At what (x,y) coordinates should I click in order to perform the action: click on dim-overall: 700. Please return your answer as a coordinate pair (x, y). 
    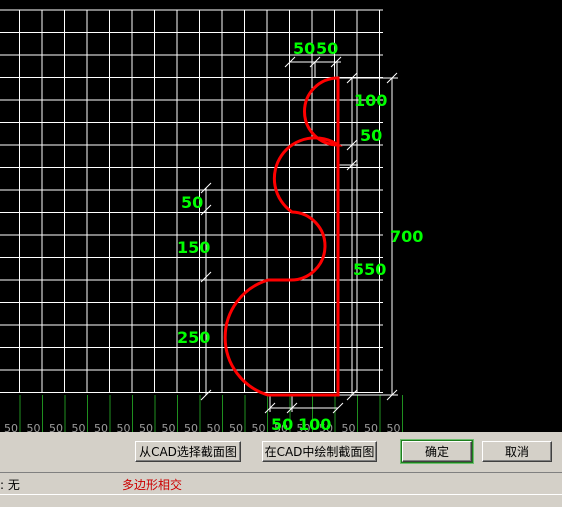
    Looking at the image, I should click on (406, 236).